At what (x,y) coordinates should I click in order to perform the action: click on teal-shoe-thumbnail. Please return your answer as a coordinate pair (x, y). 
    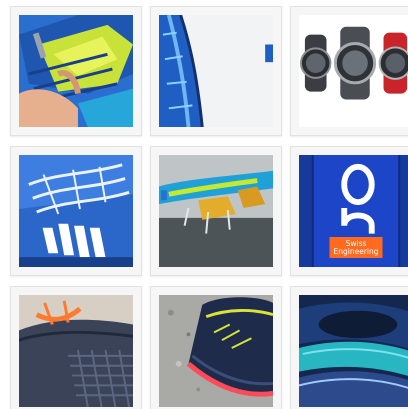
    Looking at the image, I should click on (353, 351).